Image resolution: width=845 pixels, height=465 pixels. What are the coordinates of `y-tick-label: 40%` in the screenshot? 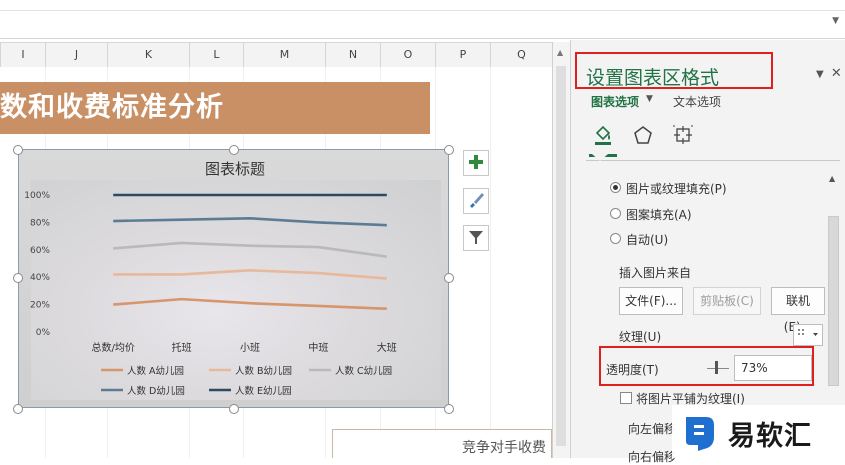 It's located at (40, 278).